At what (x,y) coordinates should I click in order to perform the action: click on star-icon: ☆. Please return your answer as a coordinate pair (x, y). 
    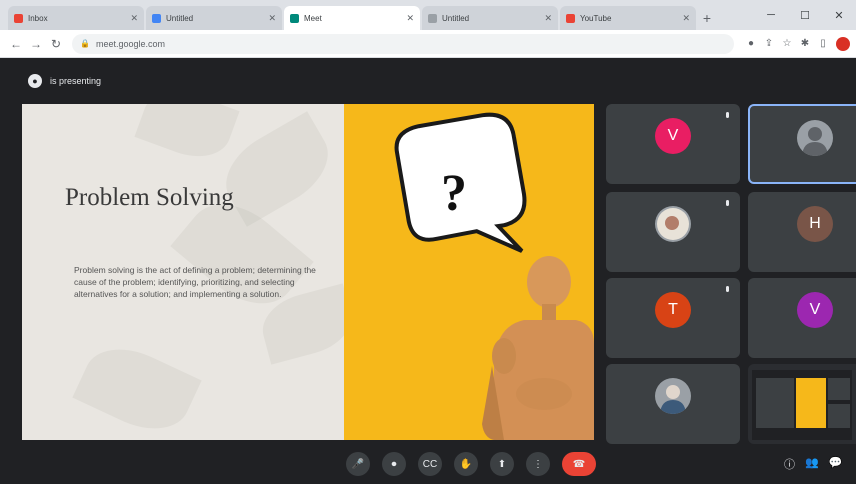
    Looking at the image, I should click on (787, 44).